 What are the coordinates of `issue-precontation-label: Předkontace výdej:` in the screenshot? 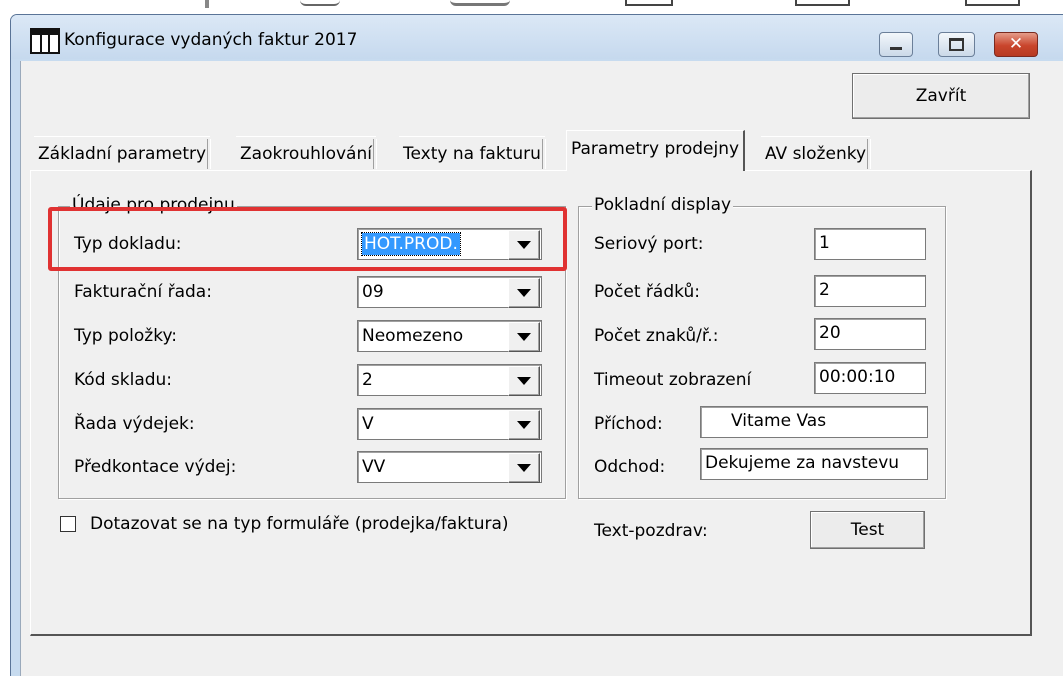 It's located at (155, 467).